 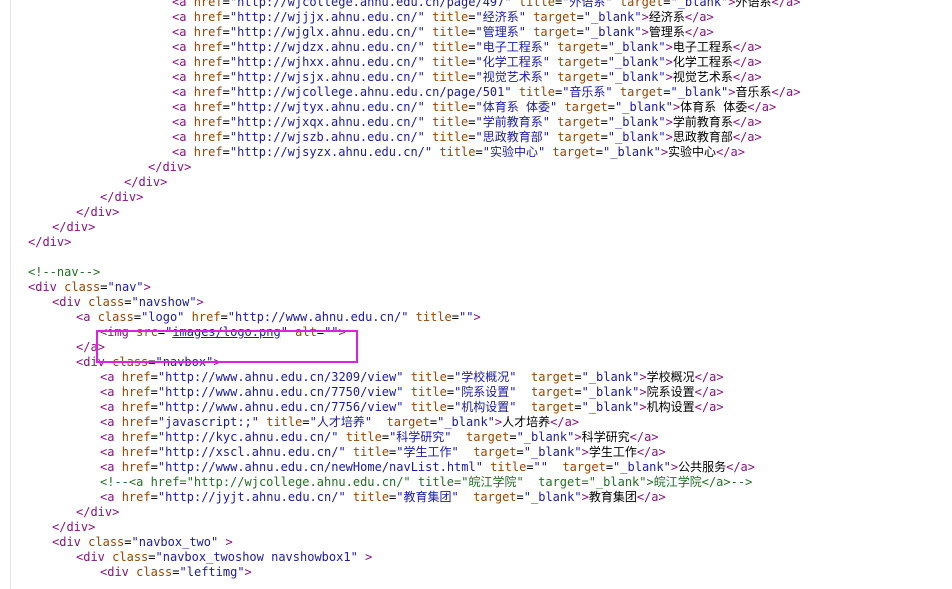 What do you see at coordinates (327, 17) in the screenshot?
I see `attribute-value: "http://wjjjx.ahnu.edu.cn/"` at bounding box center [327, 17].